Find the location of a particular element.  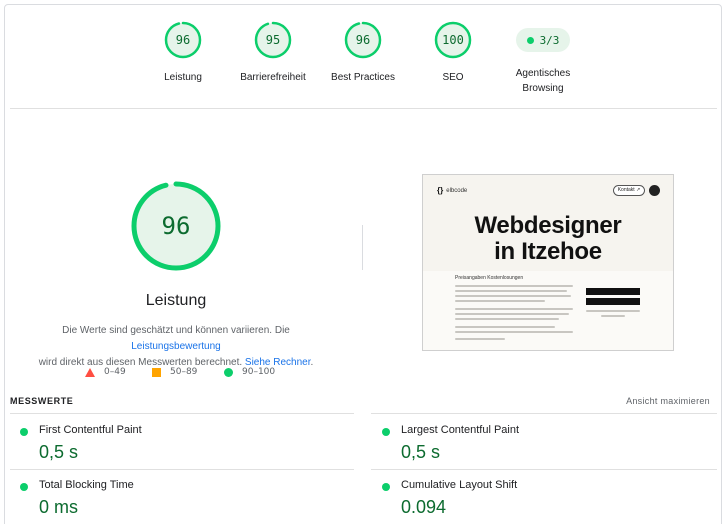

metric-name: Largest Contentful Paint is located at coordinates (460, 430).